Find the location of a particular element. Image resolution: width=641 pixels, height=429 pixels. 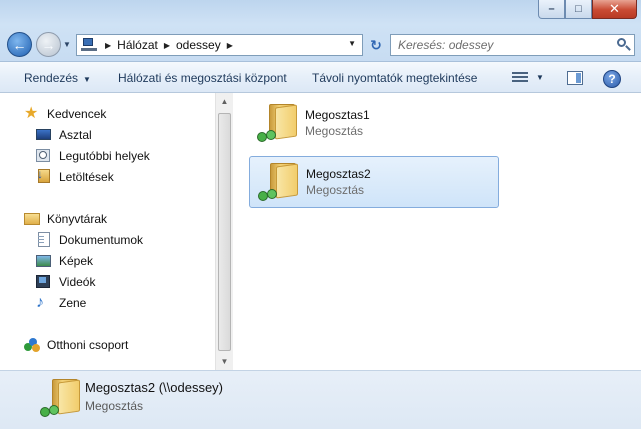

details-item-name: Megosztas2 (\\odessey) is located at coordinates (154, 387).